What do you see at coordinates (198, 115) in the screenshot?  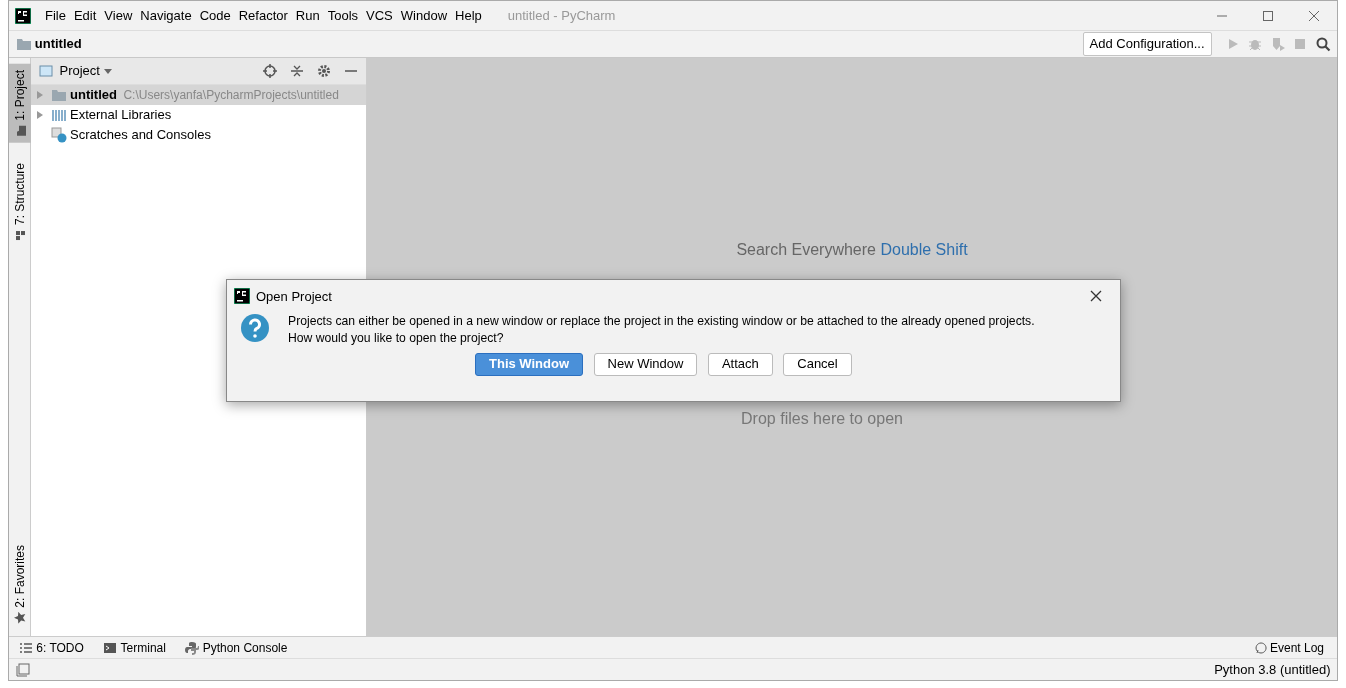 I see `tree-item: External Libraries` at bounding box center [198, 115].